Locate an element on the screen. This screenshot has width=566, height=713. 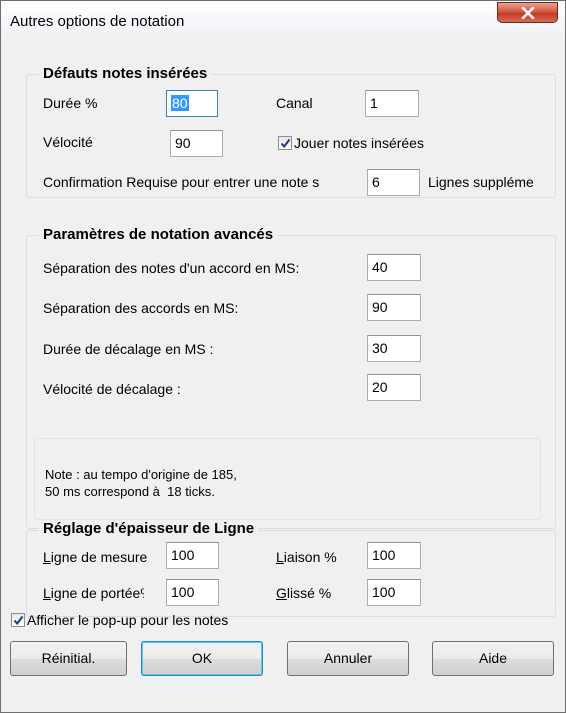
velocity-input: 90 is located at coordinates (196, 143).